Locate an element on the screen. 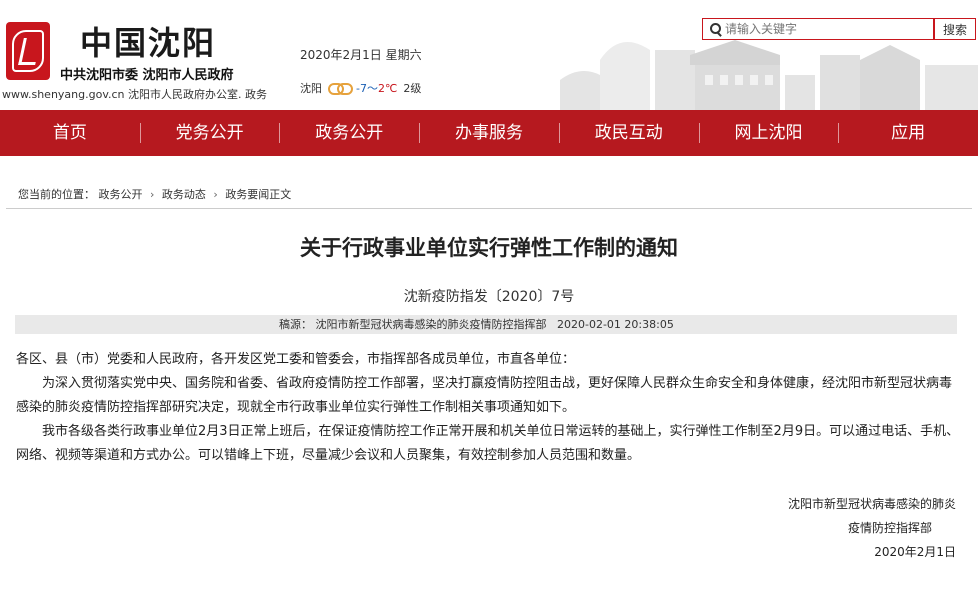 The height and width of the screenshot is (593, 978). nav-item-online-shenyang: 网上沈阳 is located at coordinates (768, 133).